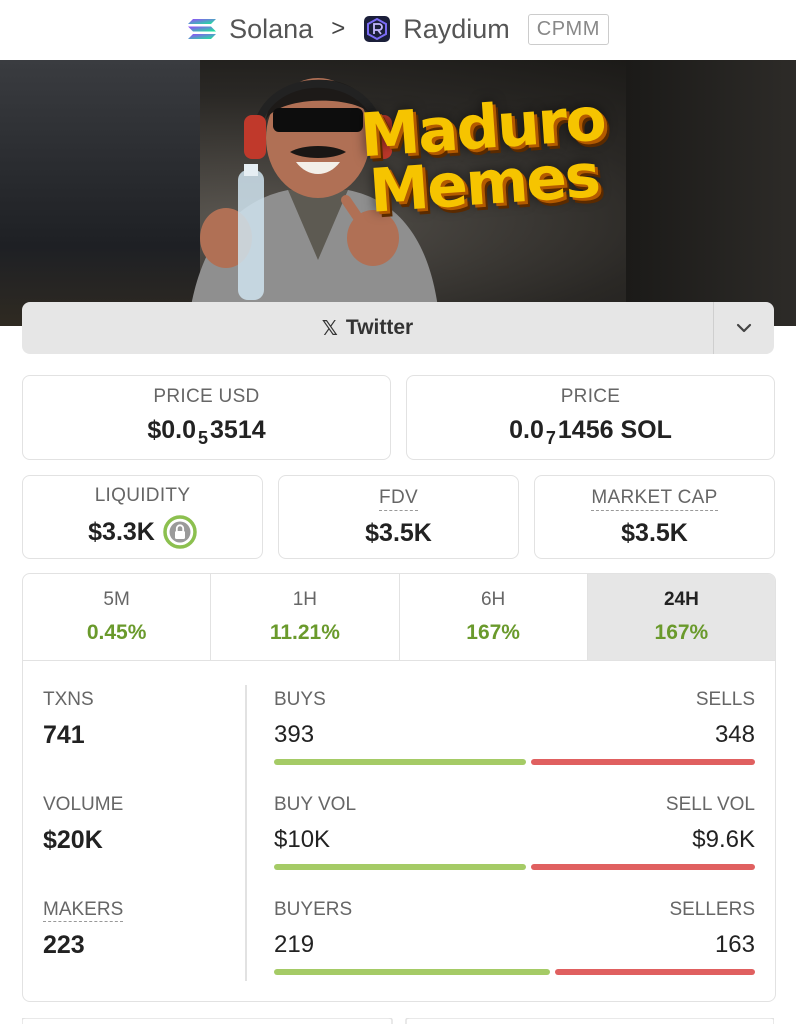  What do you see at coordinates (456, 29) in the screenshot?
I see `dex-link: Raydium` at bounding box center [456, 29].